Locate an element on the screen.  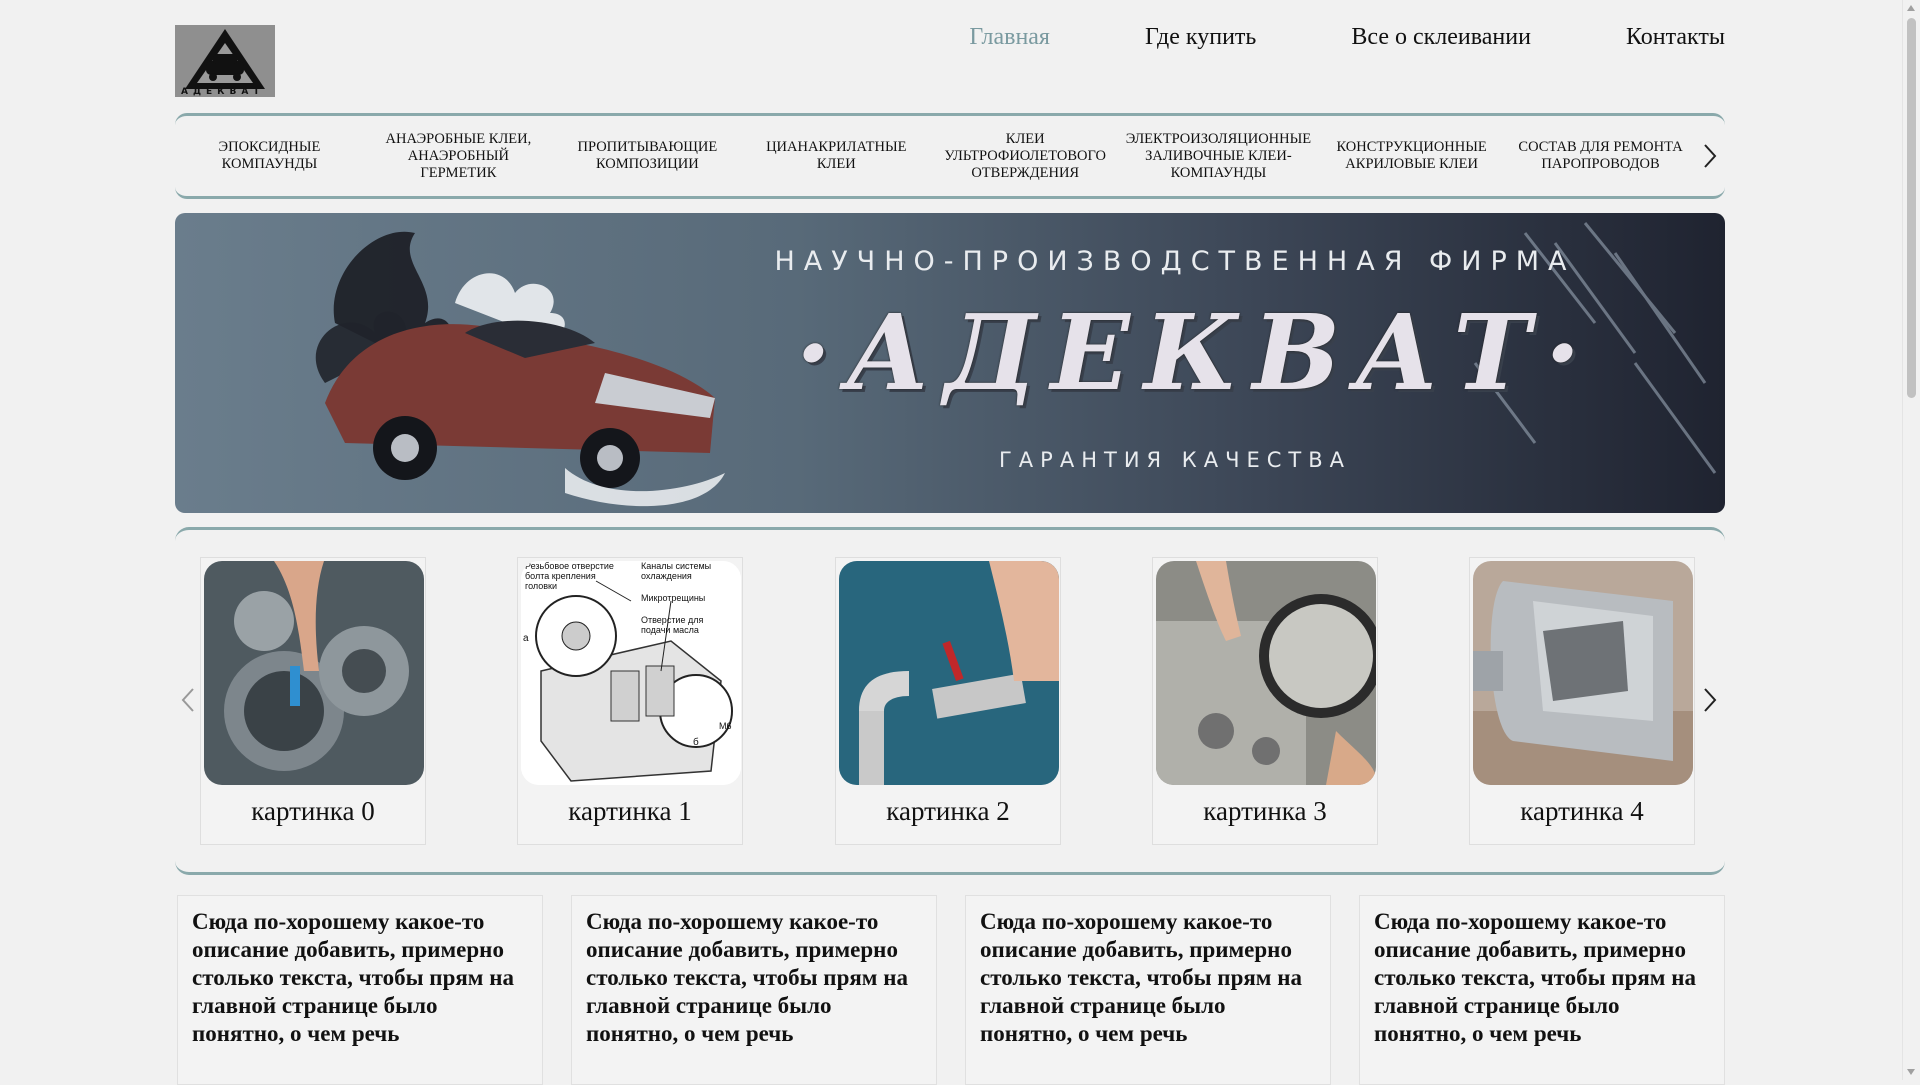
diagram-label: Микротрещины is located at coordinates (673, 598).